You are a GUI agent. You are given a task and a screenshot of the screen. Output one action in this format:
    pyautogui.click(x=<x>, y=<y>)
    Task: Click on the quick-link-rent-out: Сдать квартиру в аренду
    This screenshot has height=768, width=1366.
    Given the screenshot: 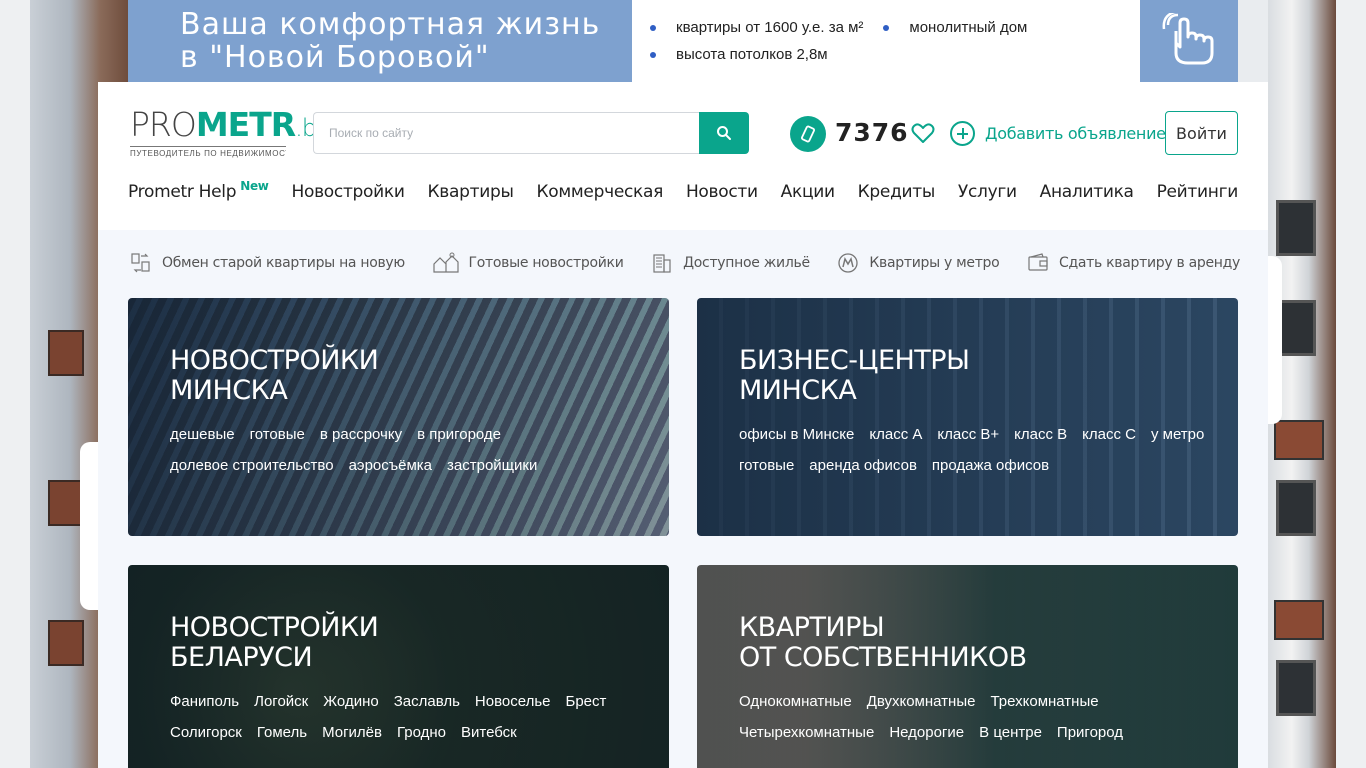 What is the action you would take?
    pyautogui.click(x=1133, y=263)
    